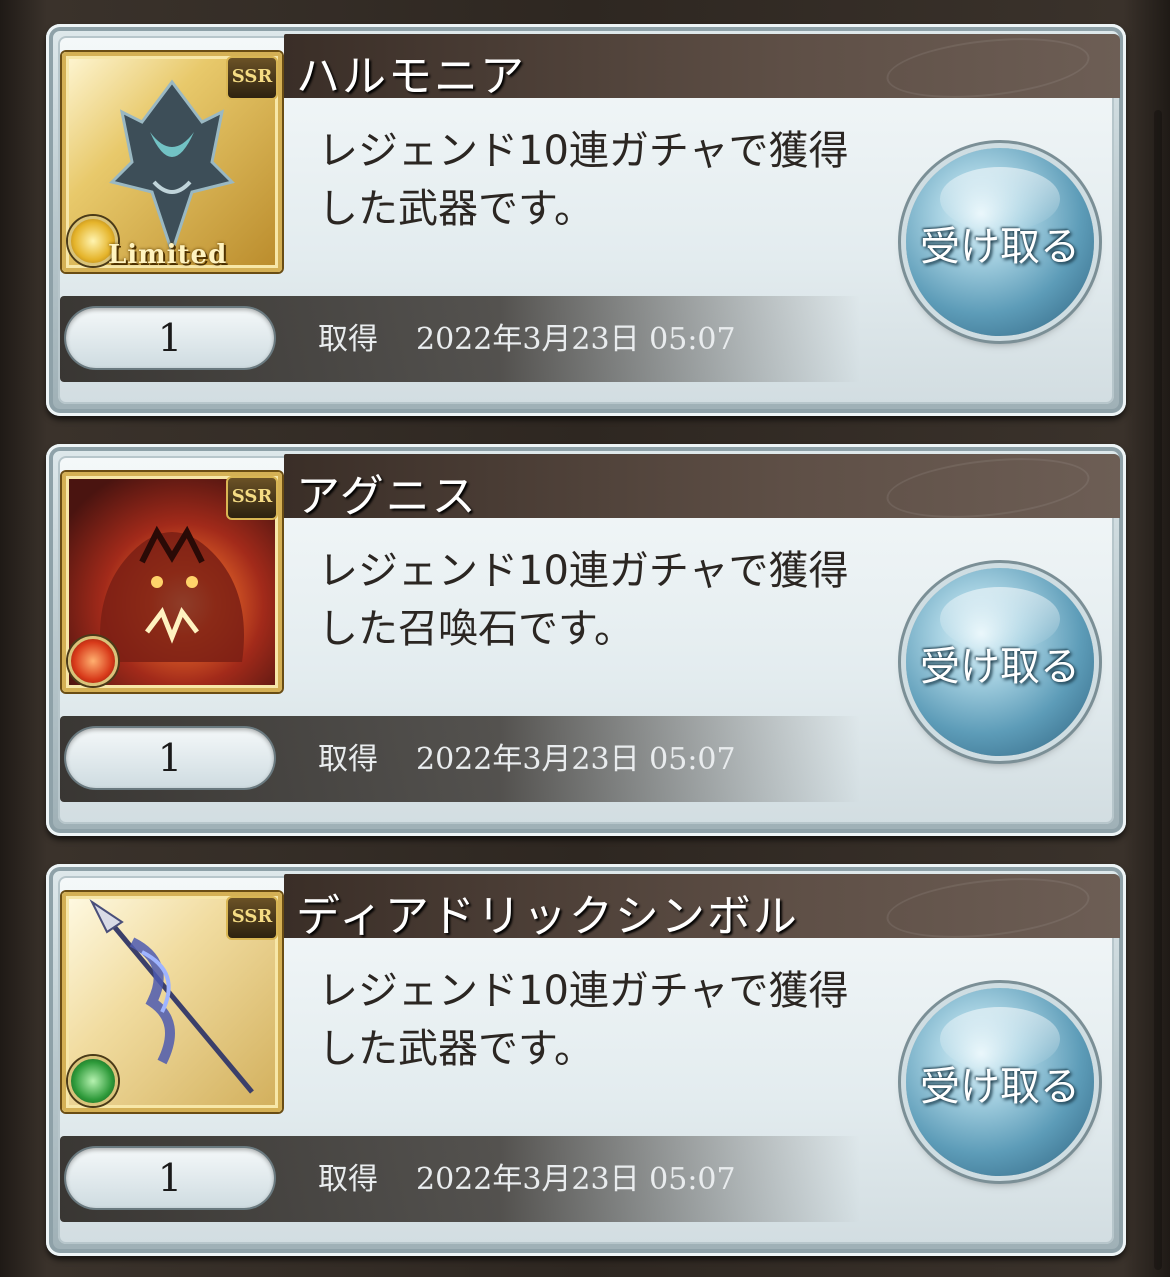 Image resolution: width=1170 pixels, height=1277 pixels. I want to click on wind-element-icon, so click(93, 1081).